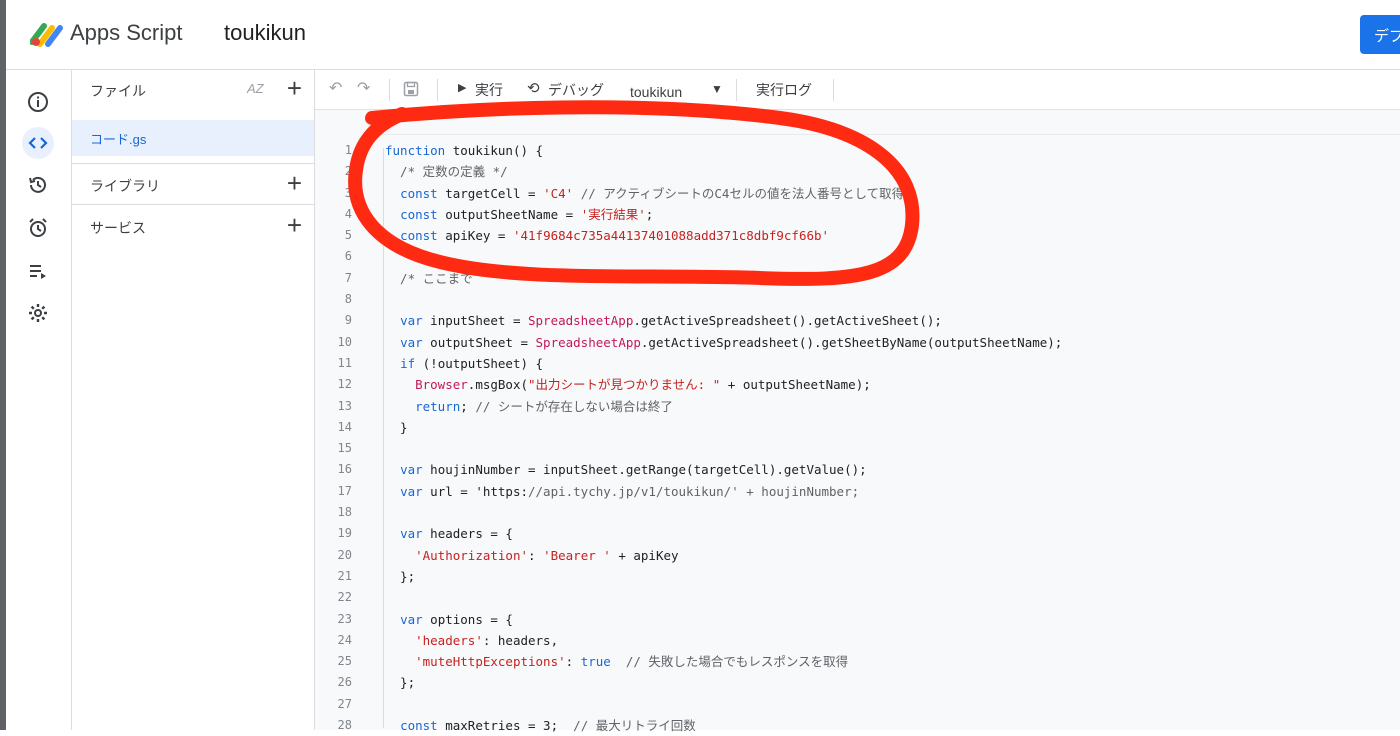  What do you see at coordinates (857, 448) in the screenshot?
I see `code-line: 15` at bounding box center [857, 448].